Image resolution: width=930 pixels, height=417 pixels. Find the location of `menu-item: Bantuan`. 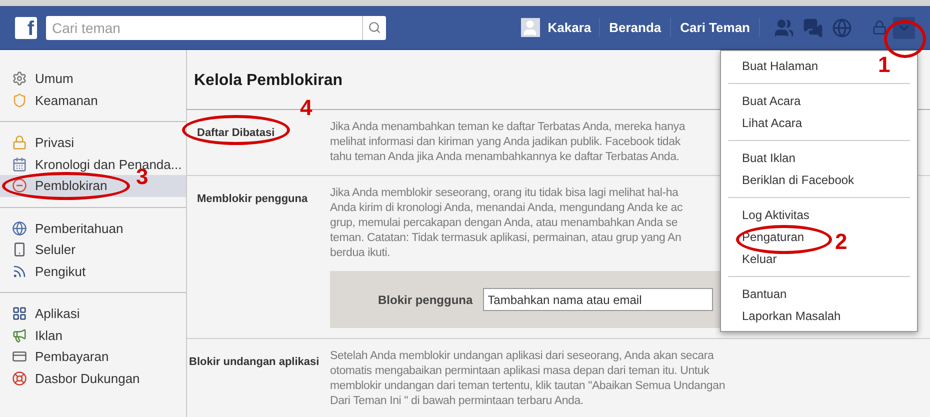

menu-item: Bantuan is located at coordinates (764, 294).